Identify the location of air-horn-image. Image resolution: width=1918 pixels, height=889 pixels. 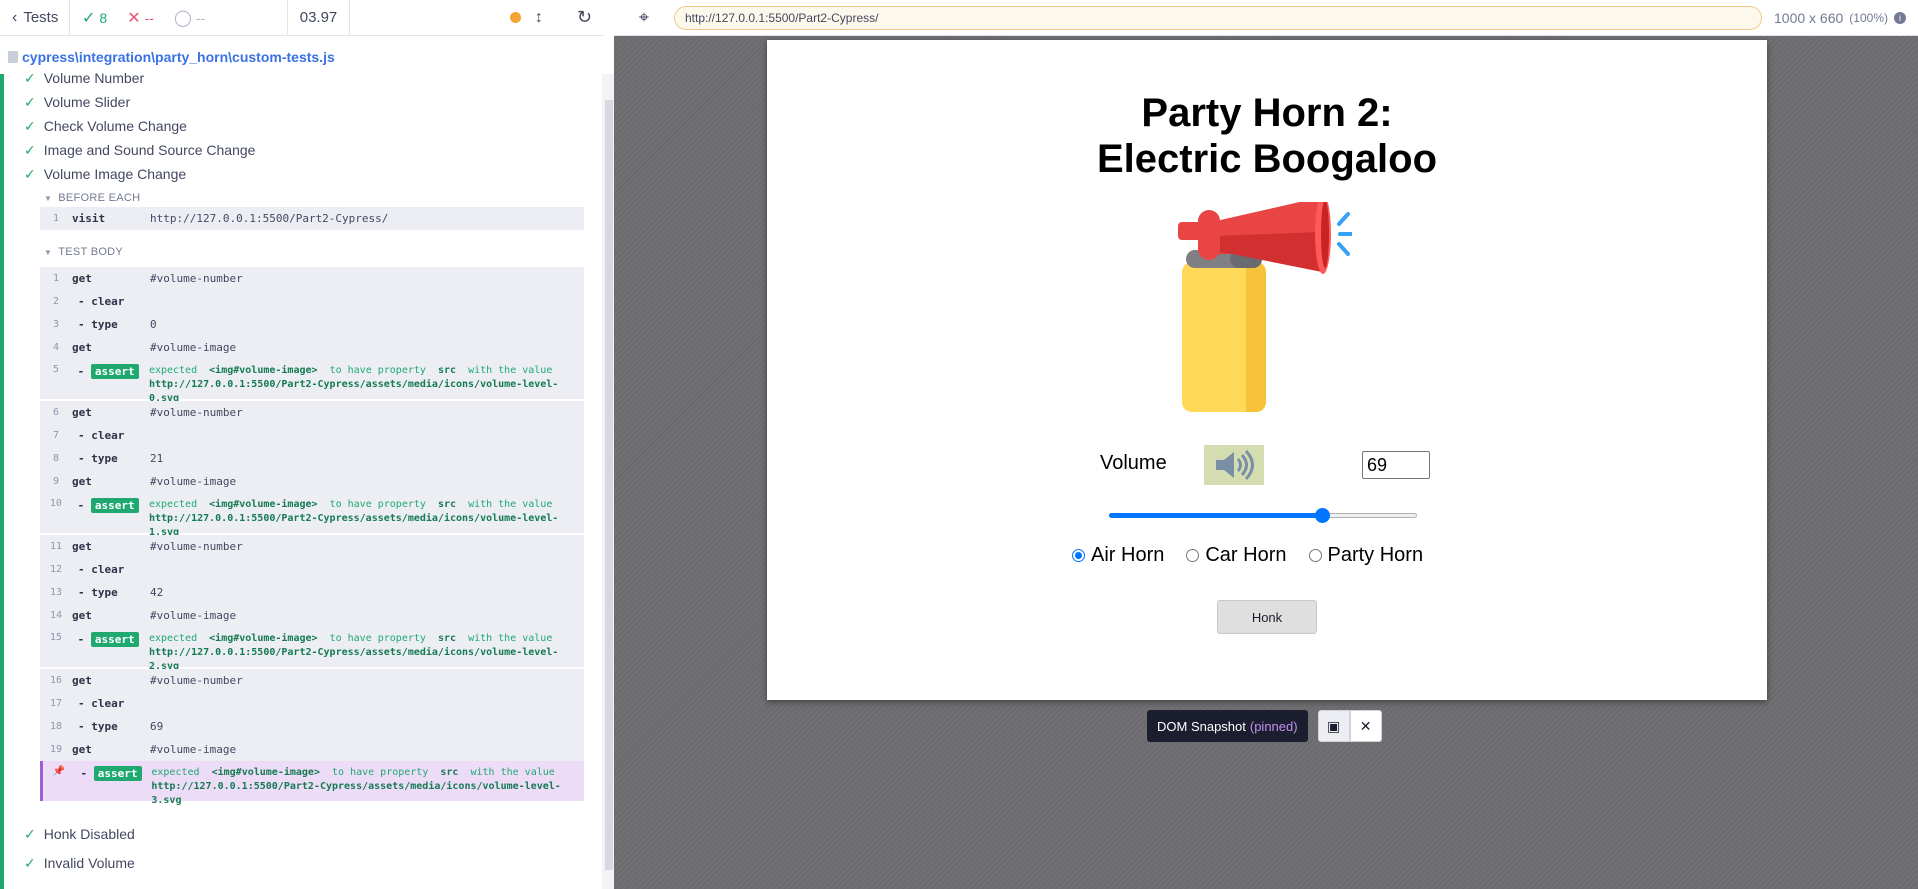
(1265, 307).